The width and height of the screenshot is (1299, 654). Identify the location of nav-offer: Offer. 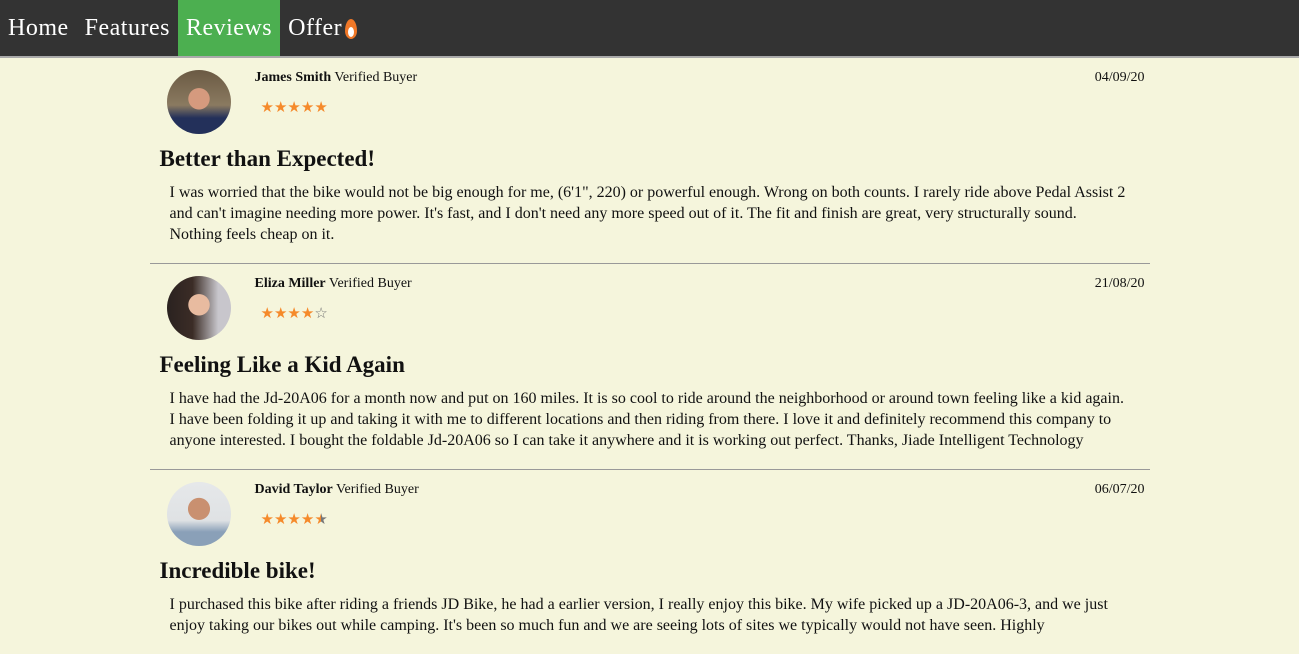
(322, 28).